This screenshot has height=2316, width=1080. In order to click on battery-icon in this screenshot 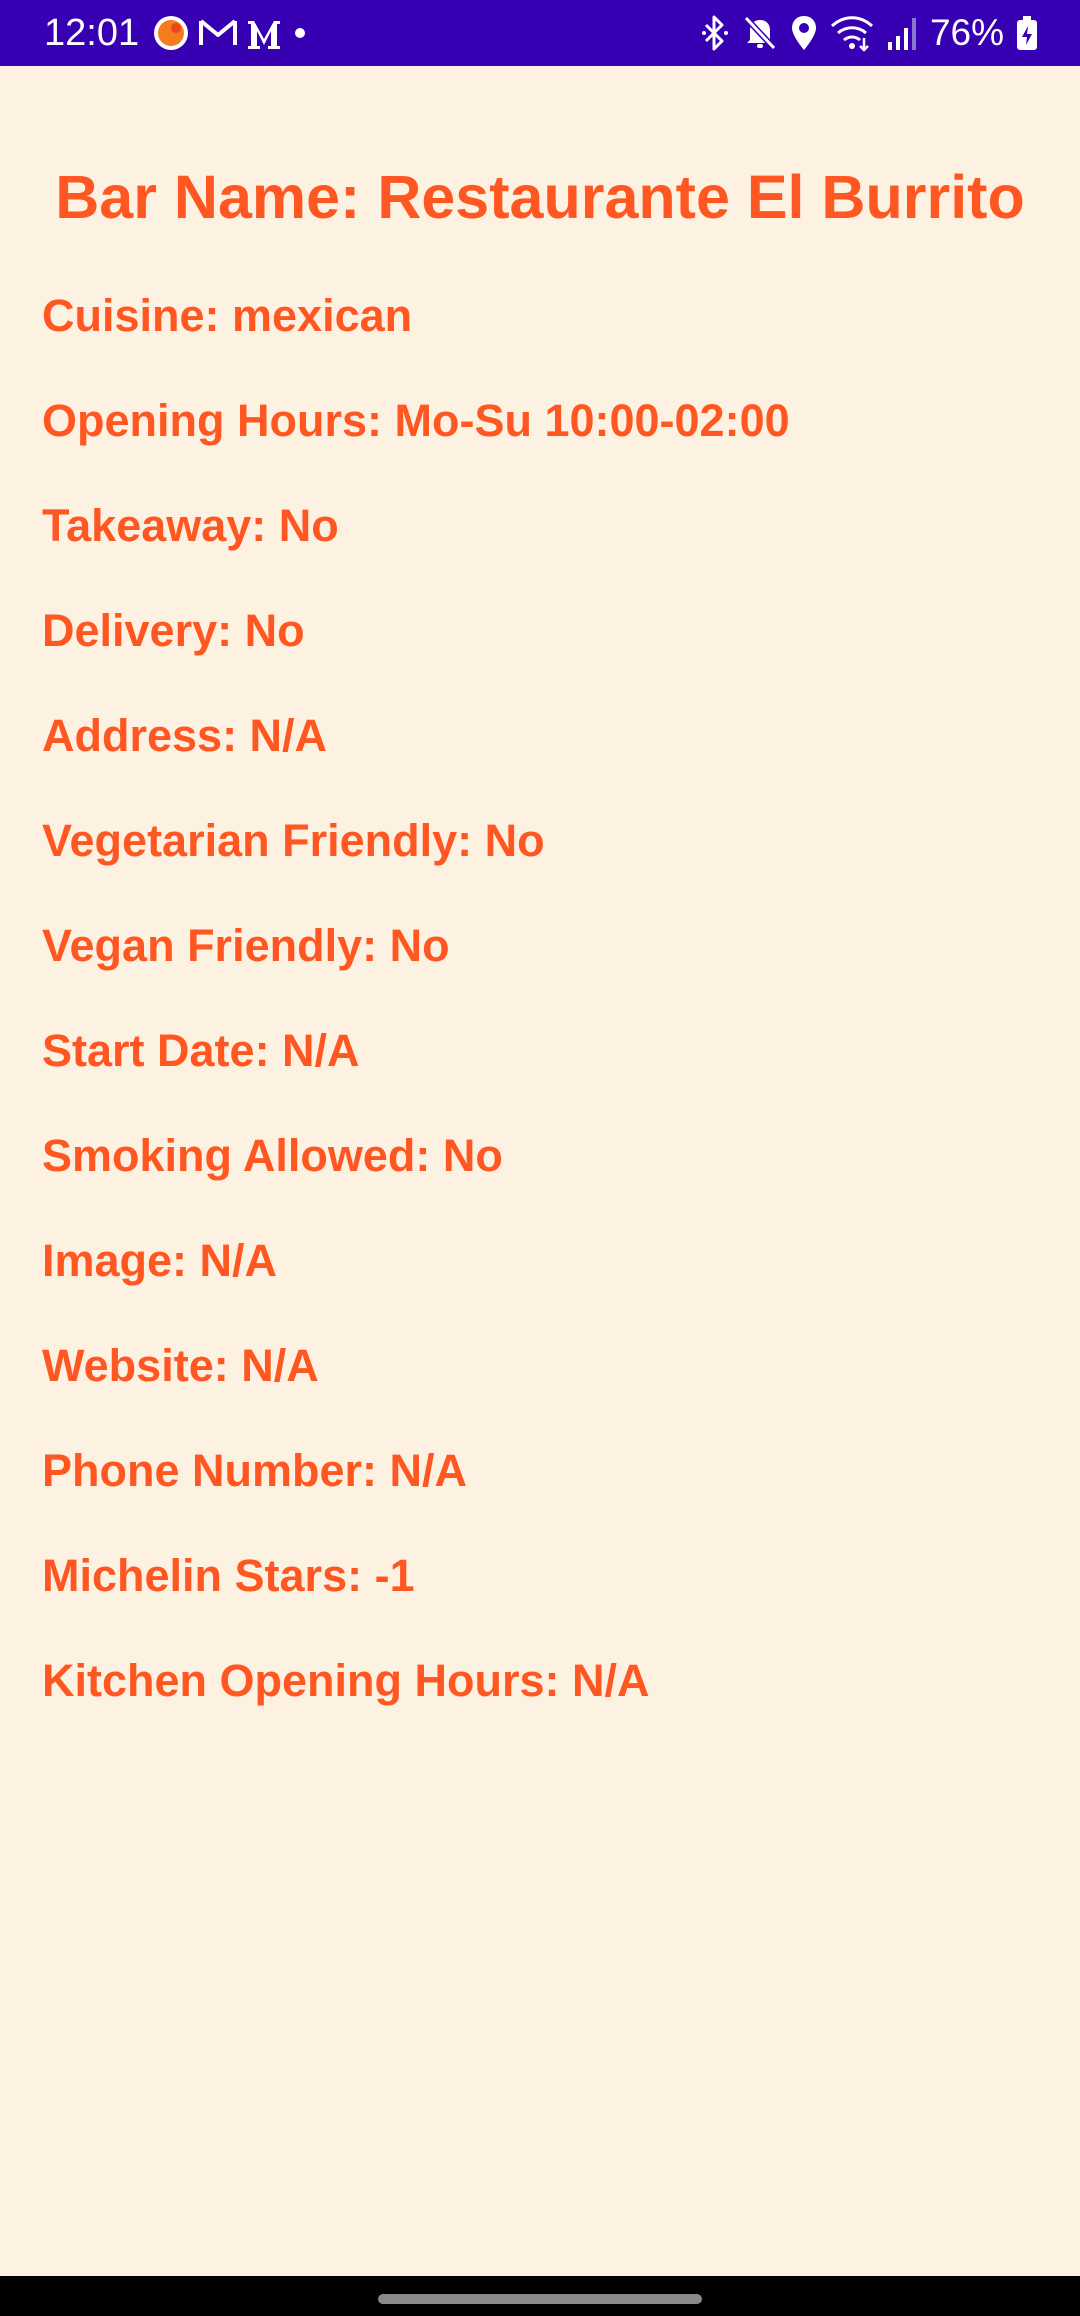, I will do `click(1027, 33)`.